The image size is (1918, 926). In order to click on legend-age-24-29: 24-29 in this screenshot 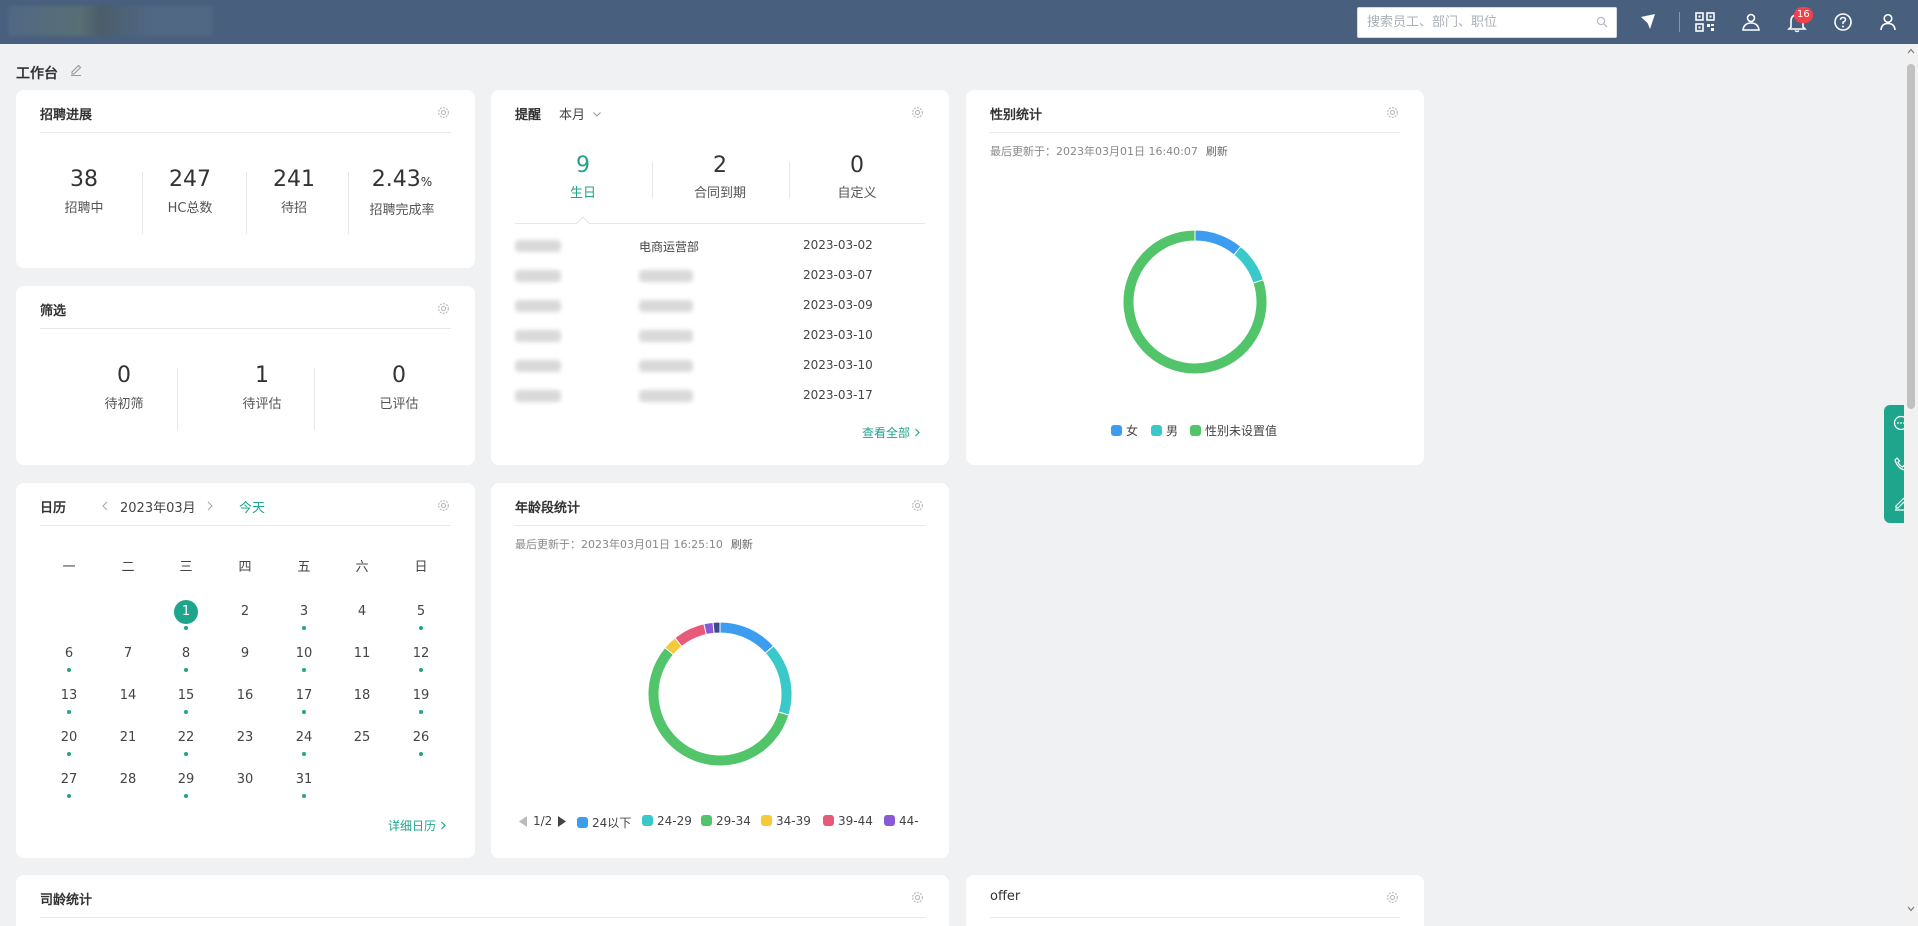, I will do `click(667, 821)`.